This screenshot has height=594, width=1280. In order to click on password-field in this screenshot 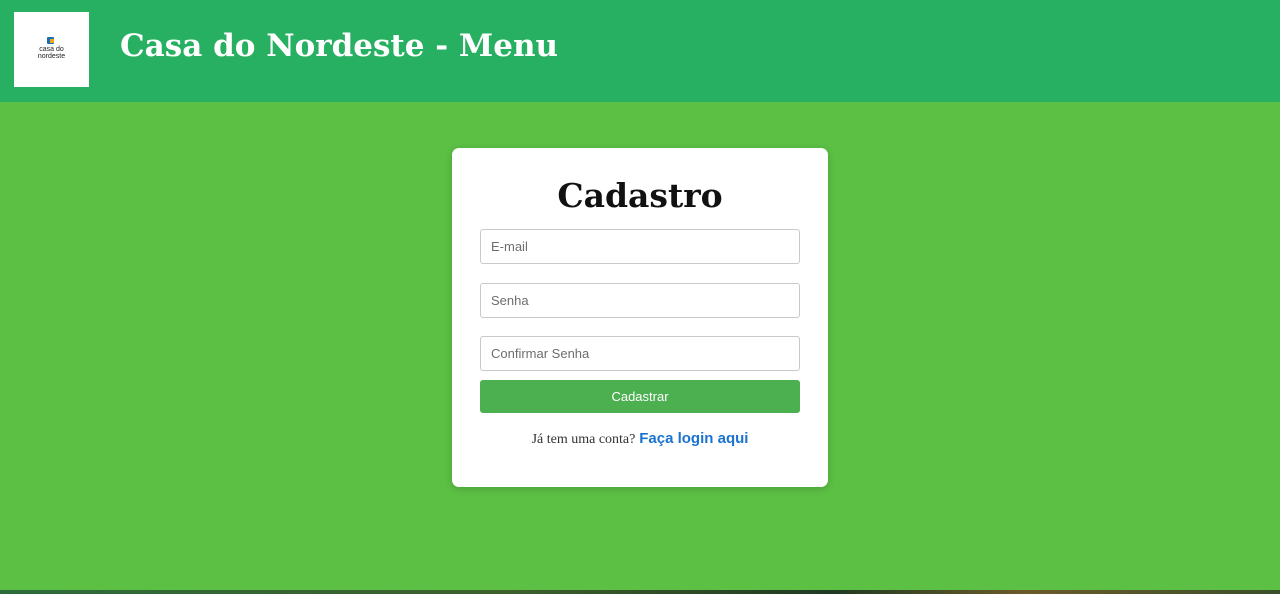, I will do `click(640, 300)`.